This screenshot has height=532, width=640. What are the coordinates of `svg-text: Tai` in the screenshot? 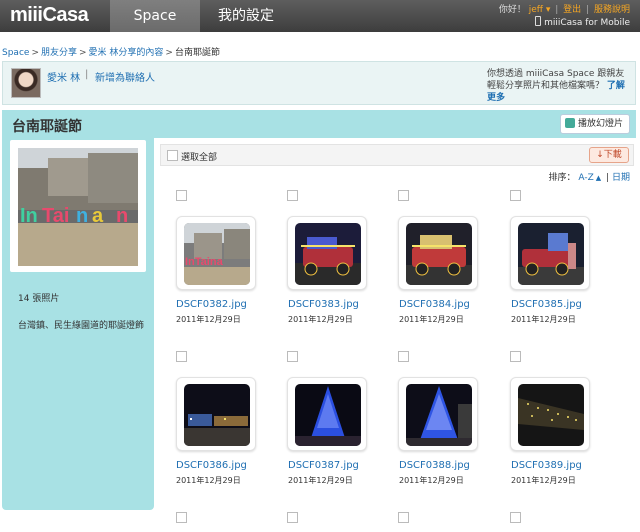 It's located at (55, 216).